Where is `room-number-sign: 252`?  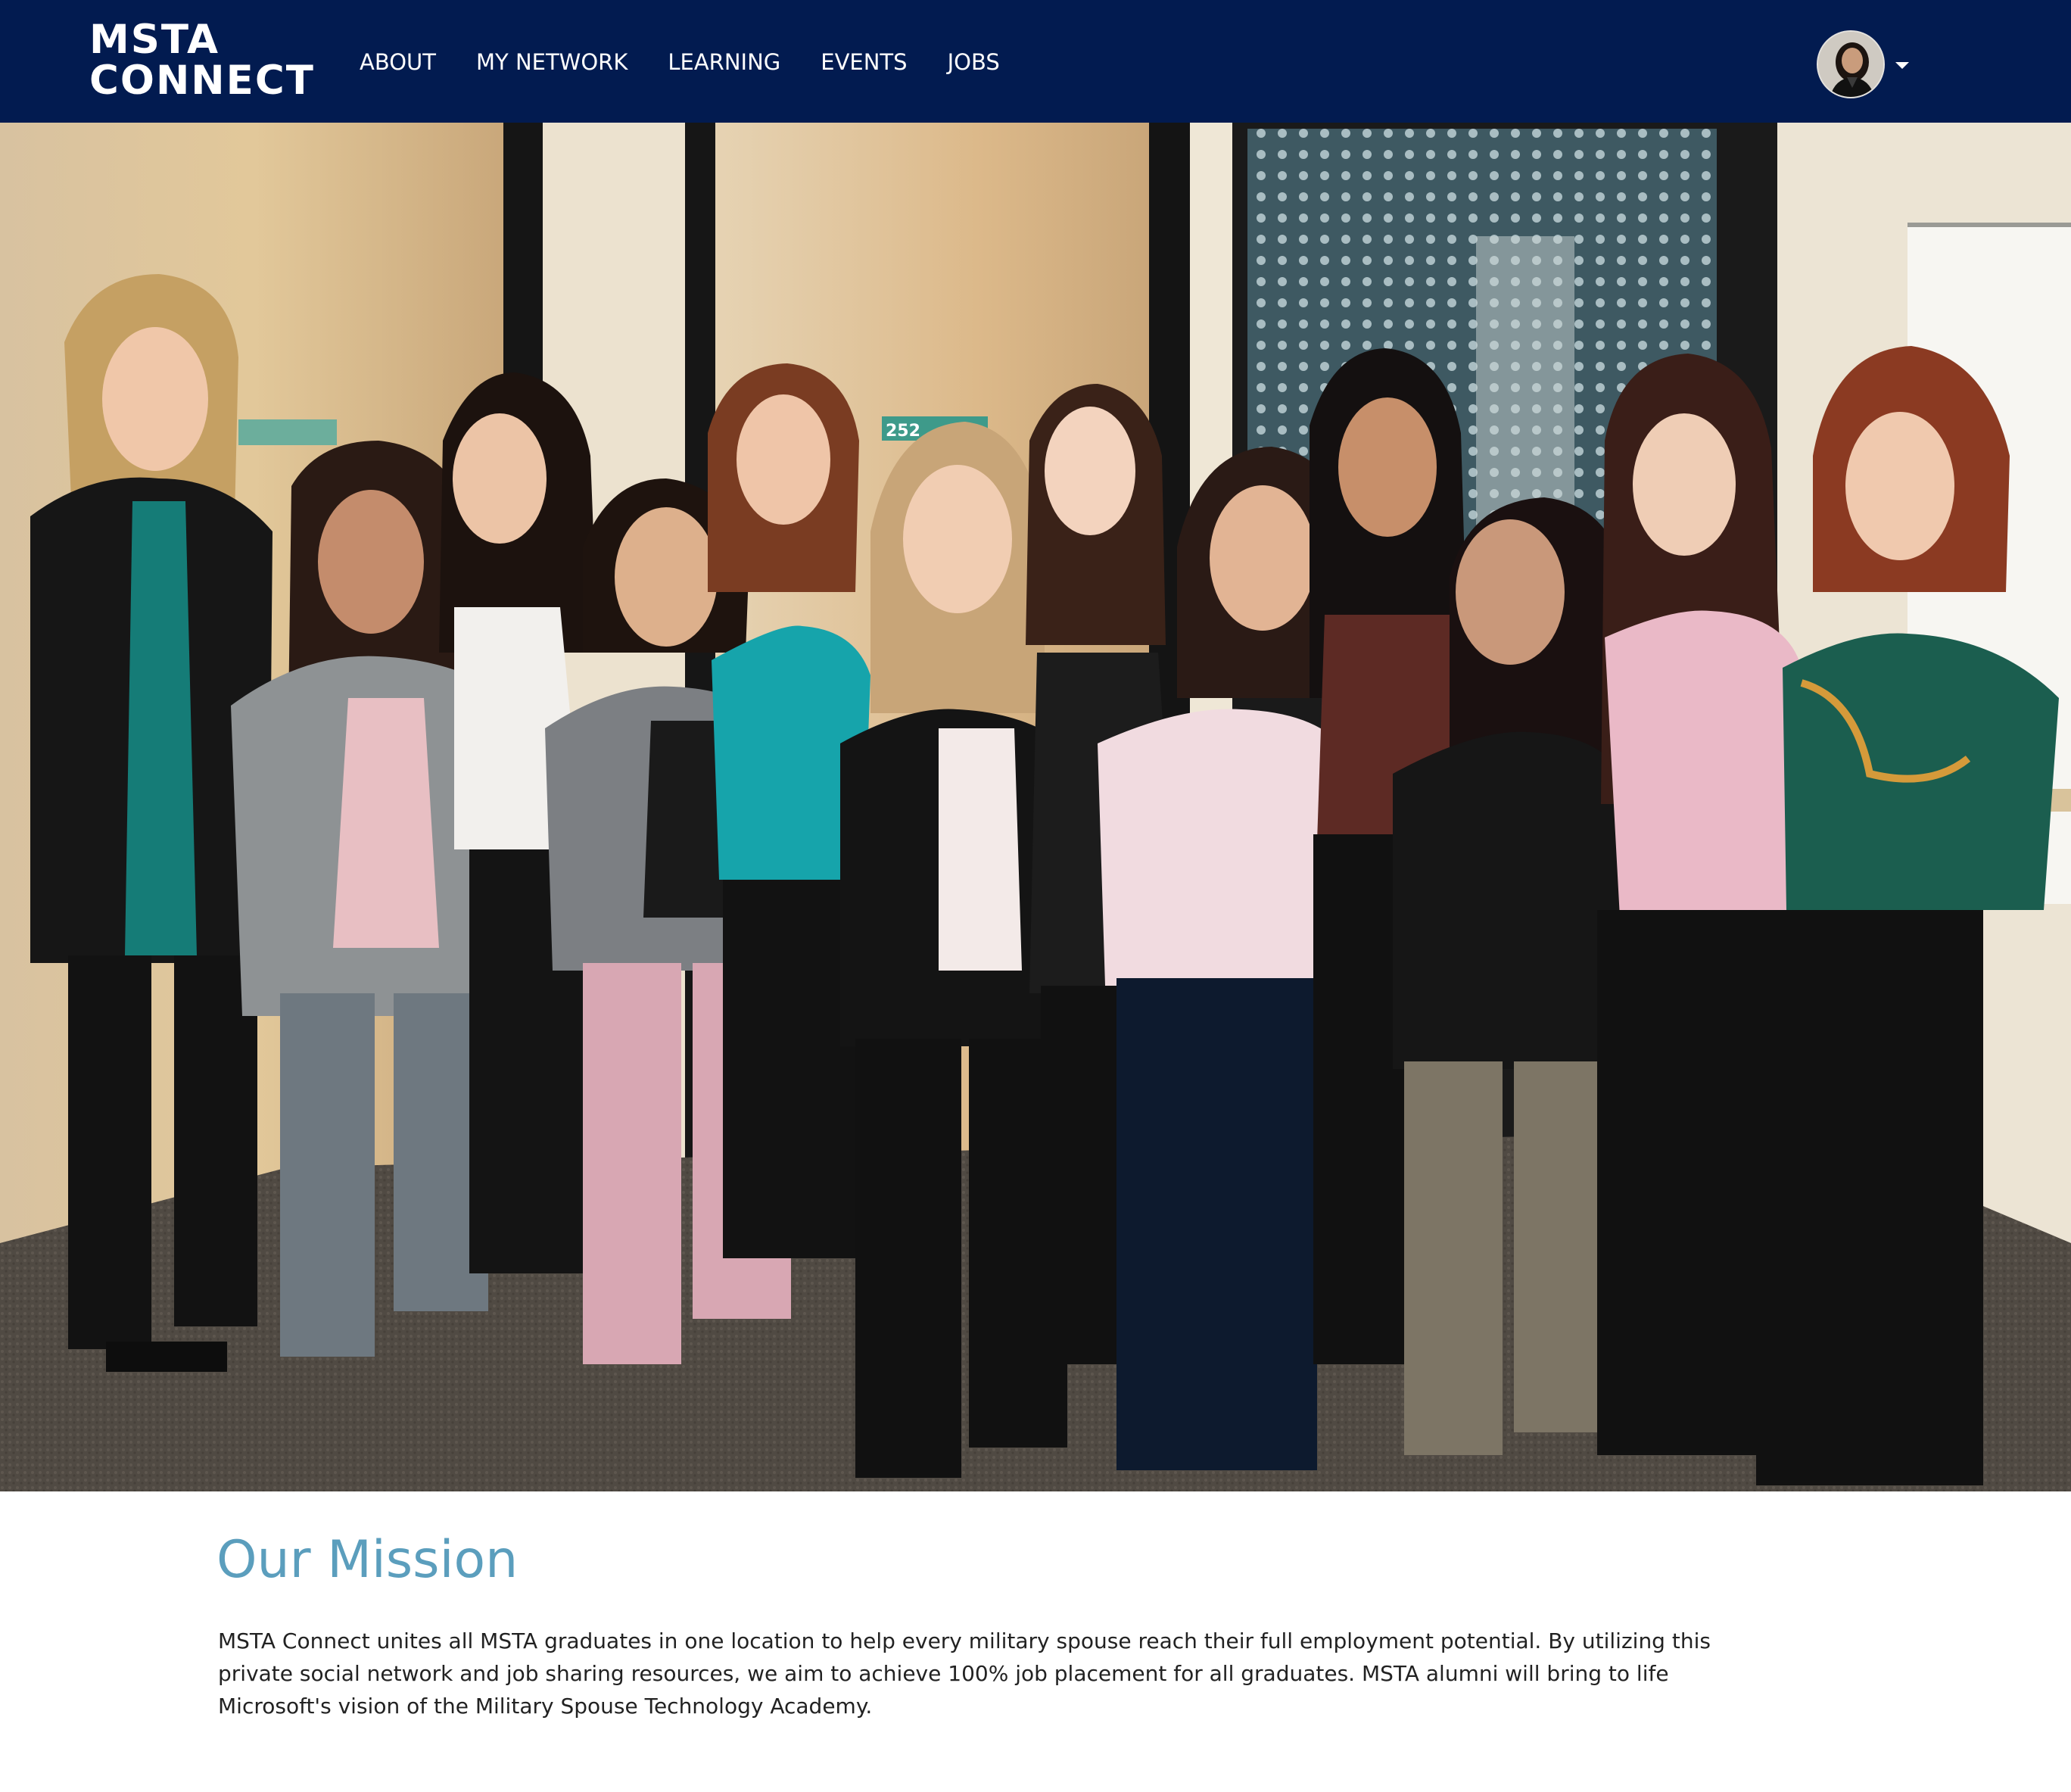 room-number-sign: 252 is located at coordinates (903, 431).